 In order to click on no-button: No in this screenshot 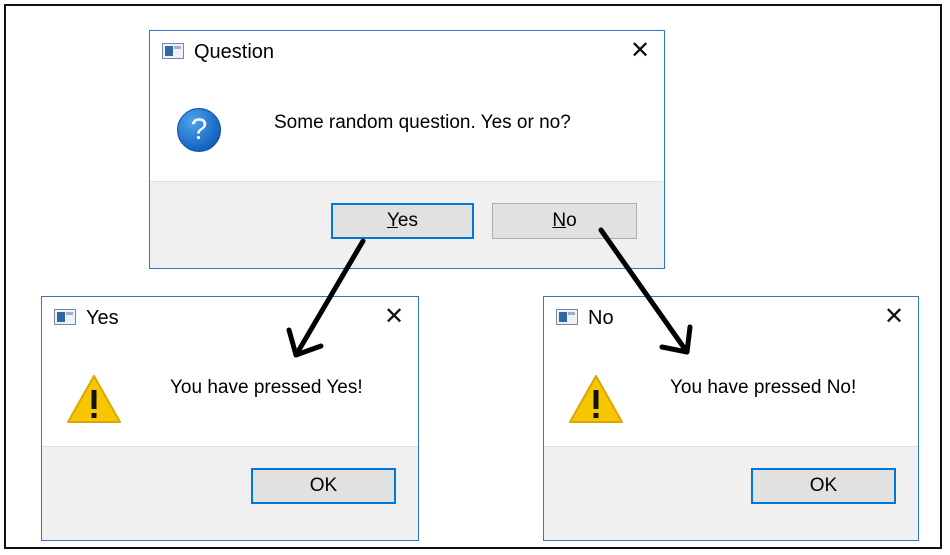, I will do `click(564, 221)`.